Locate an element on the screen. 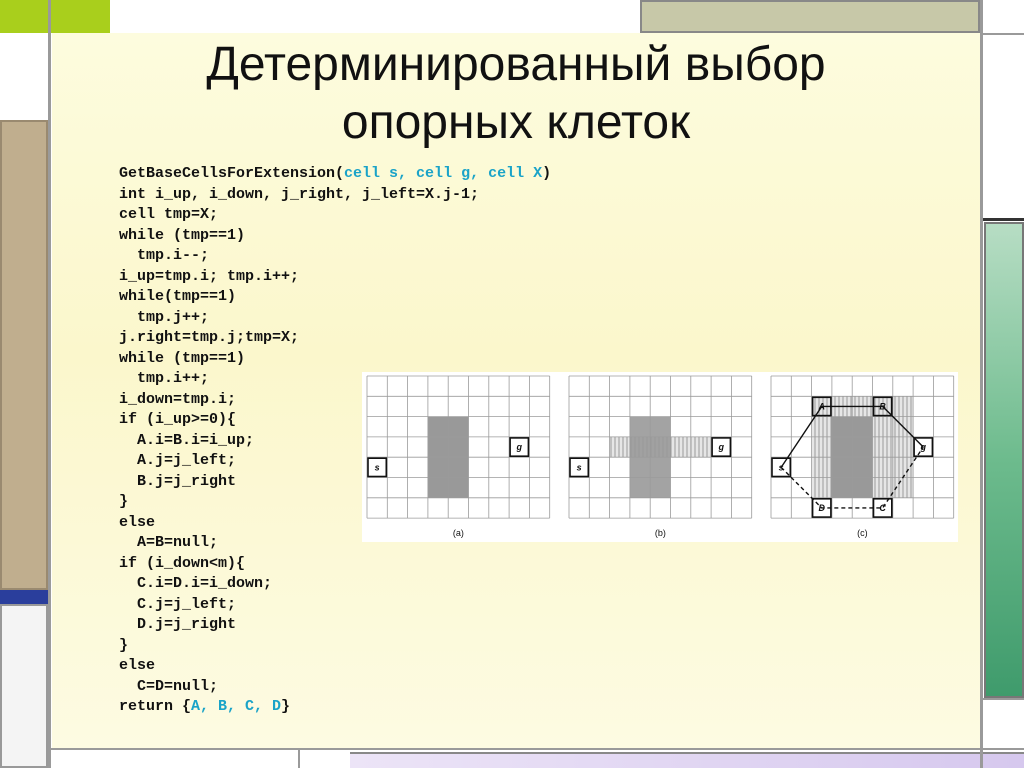 Image resolution: width=1024 pixels, height=768 pixels. code-line: C=D=null; is located at coordinates (169, 686).